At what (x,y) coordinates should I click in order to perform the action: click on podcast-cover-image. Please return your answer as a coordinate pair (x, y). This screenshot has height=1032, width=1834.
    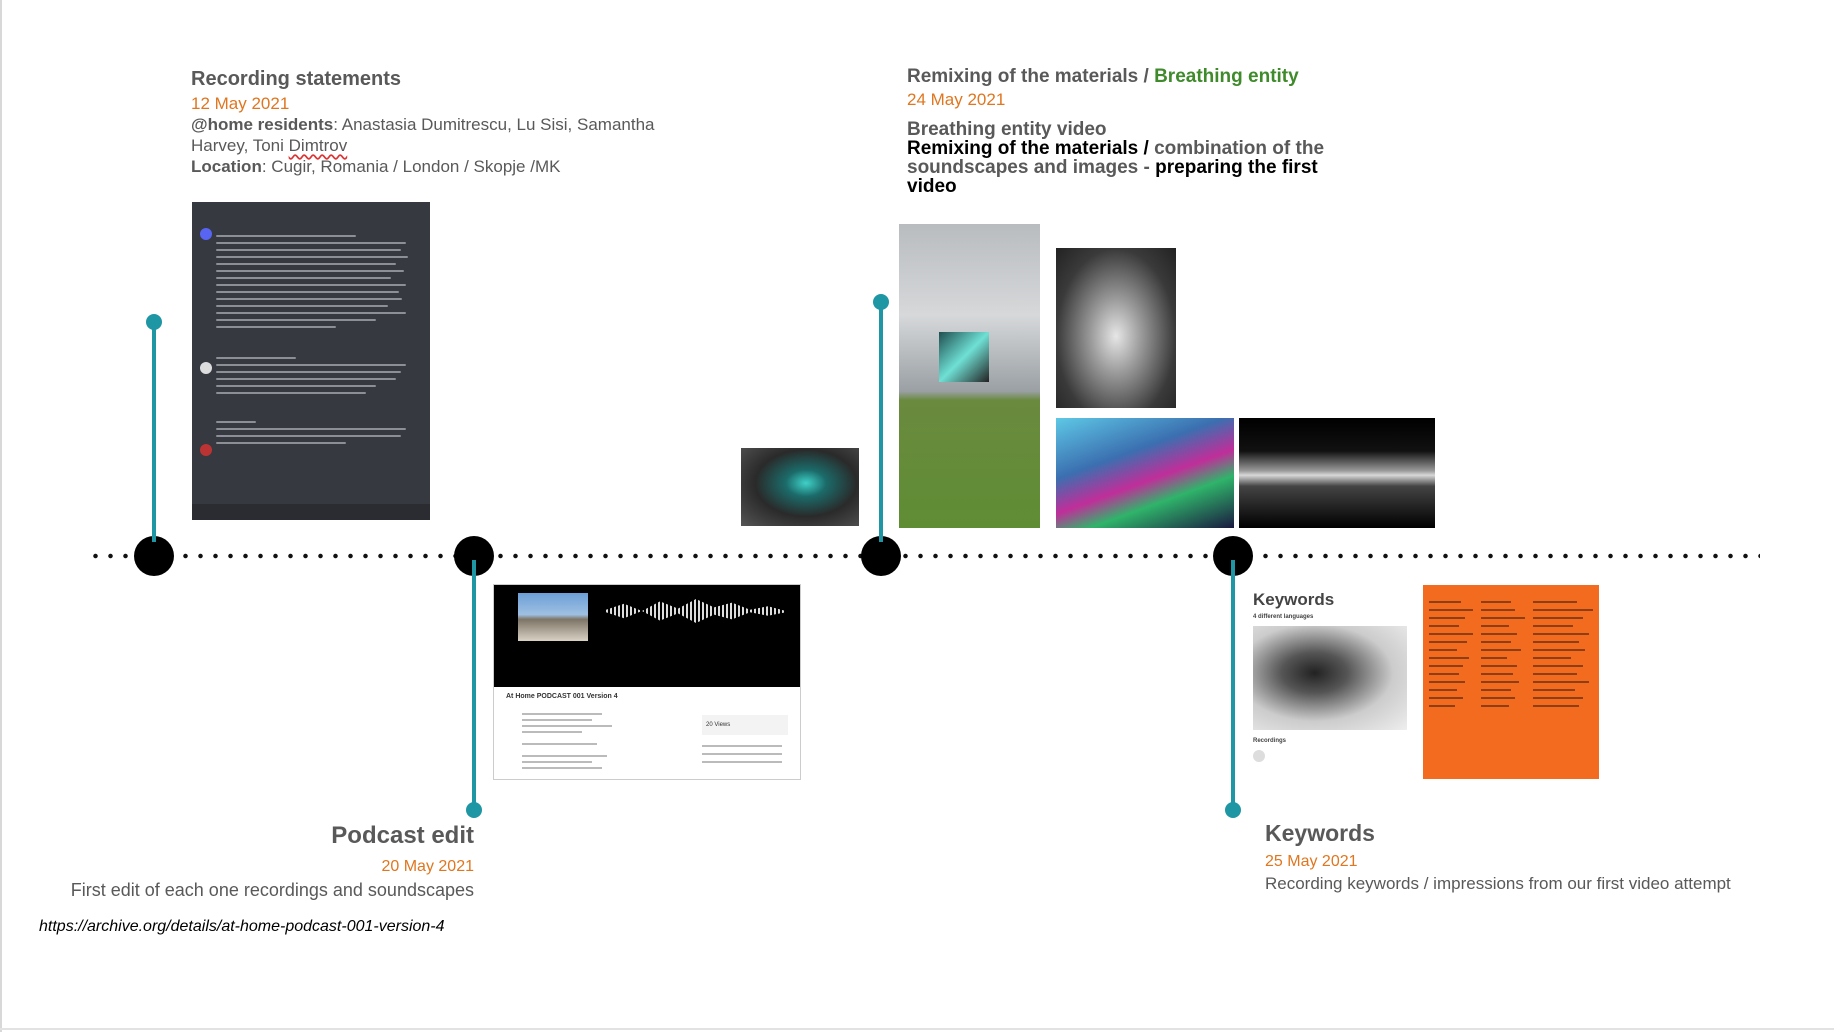
    Looking at the image, I should click on (553, 617).